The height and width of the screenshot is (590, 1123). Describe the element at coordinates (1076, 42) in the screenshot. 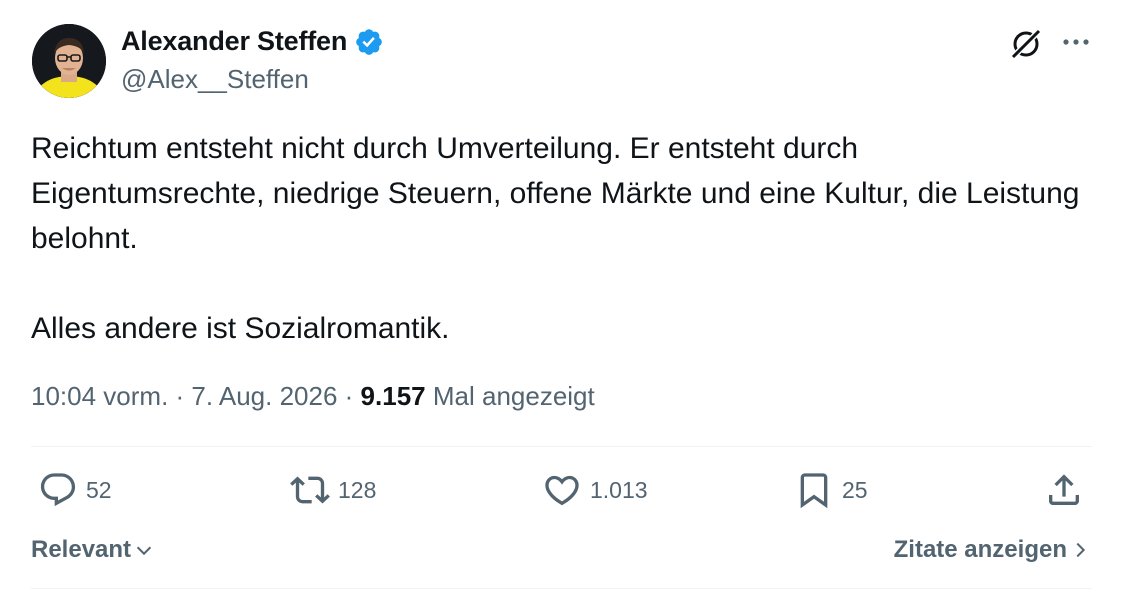

I see `more-icon` at that location.